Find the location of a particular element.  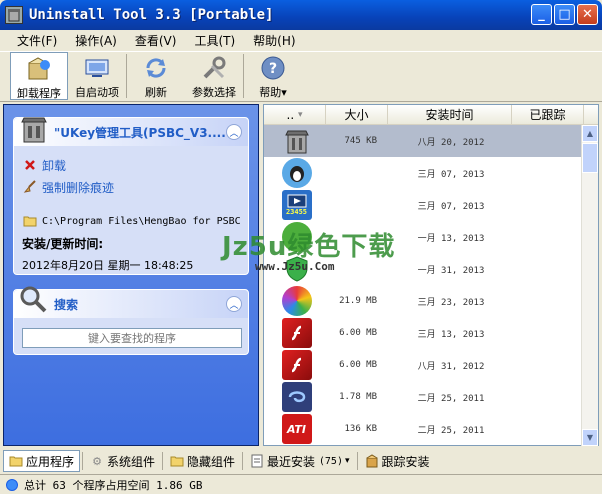

help-button: ? 帮助▾ is located at coordinates (273, 76).